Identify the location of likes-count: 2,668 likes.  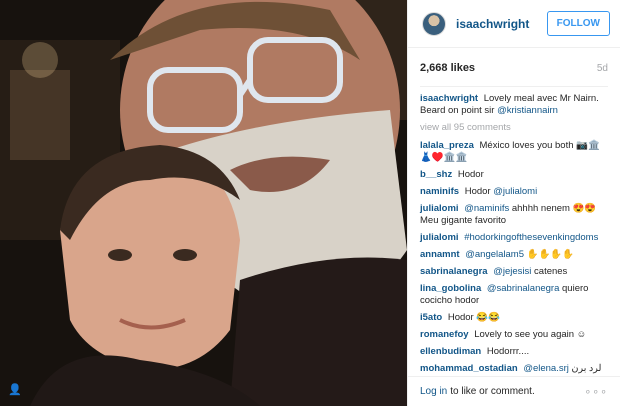
(447, 68).